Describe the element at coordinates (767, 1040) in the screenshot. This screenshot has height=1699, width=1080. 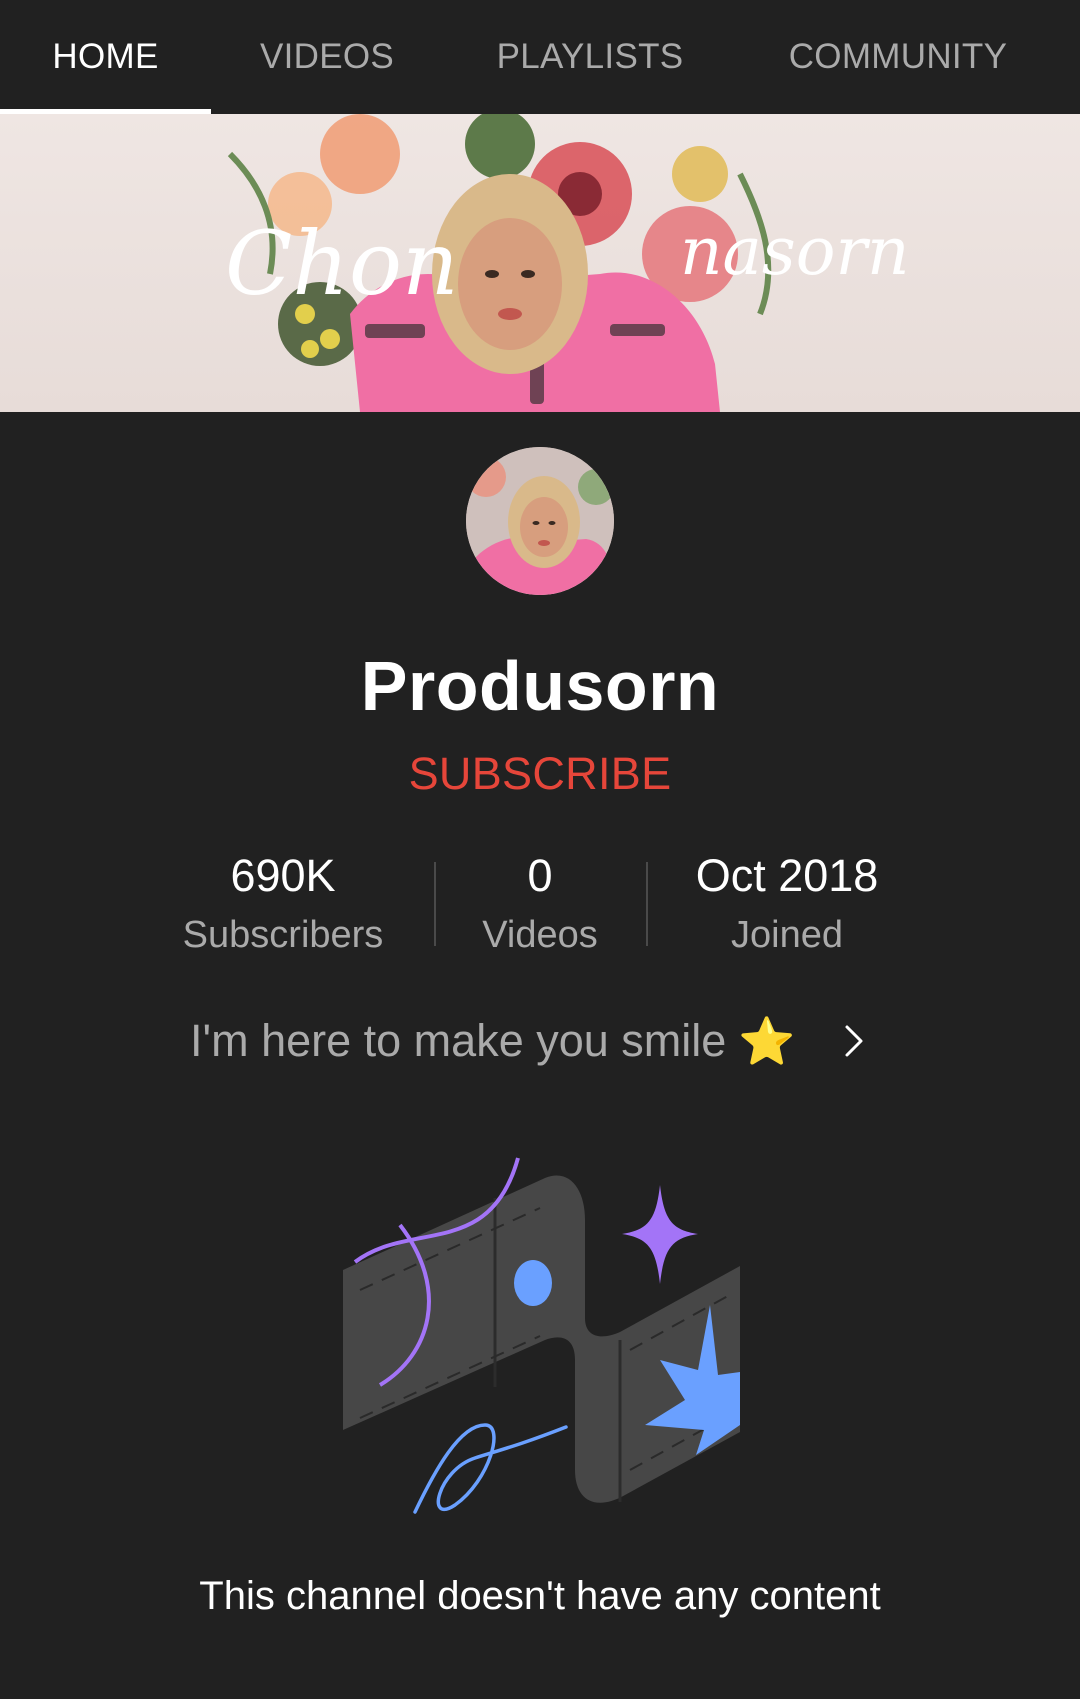
I see `star-emoji: ⭐` at that location.